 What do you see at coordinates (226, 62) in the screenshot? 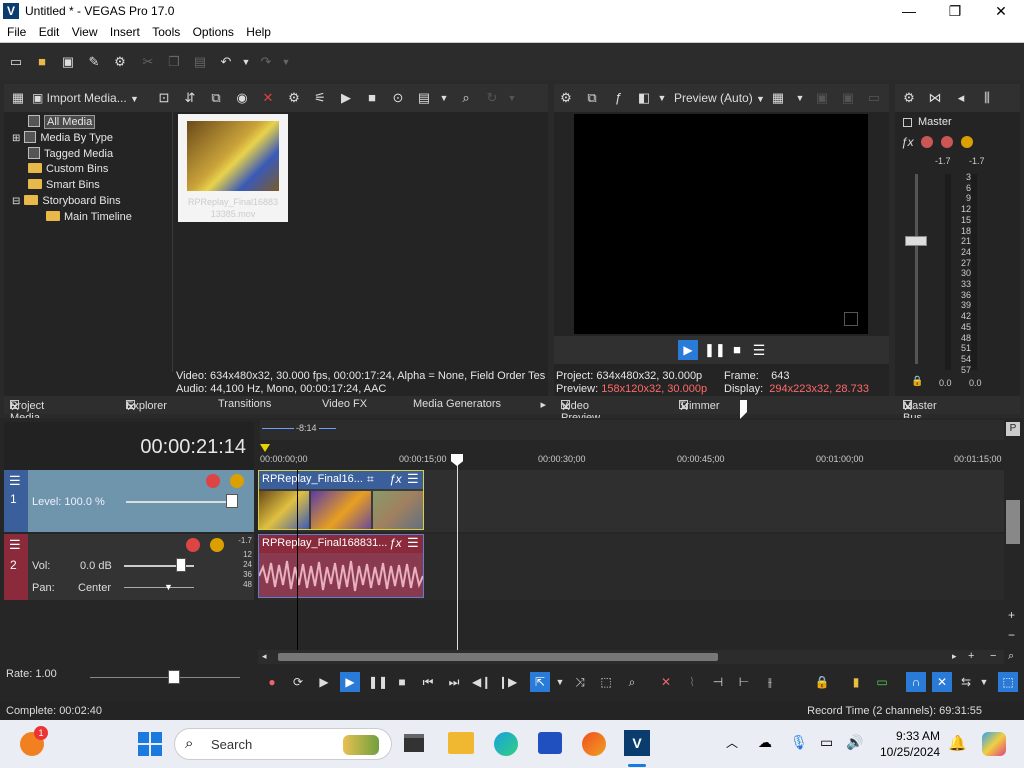
I see `undo-icon: ↶` at bounding box center [226, 62].